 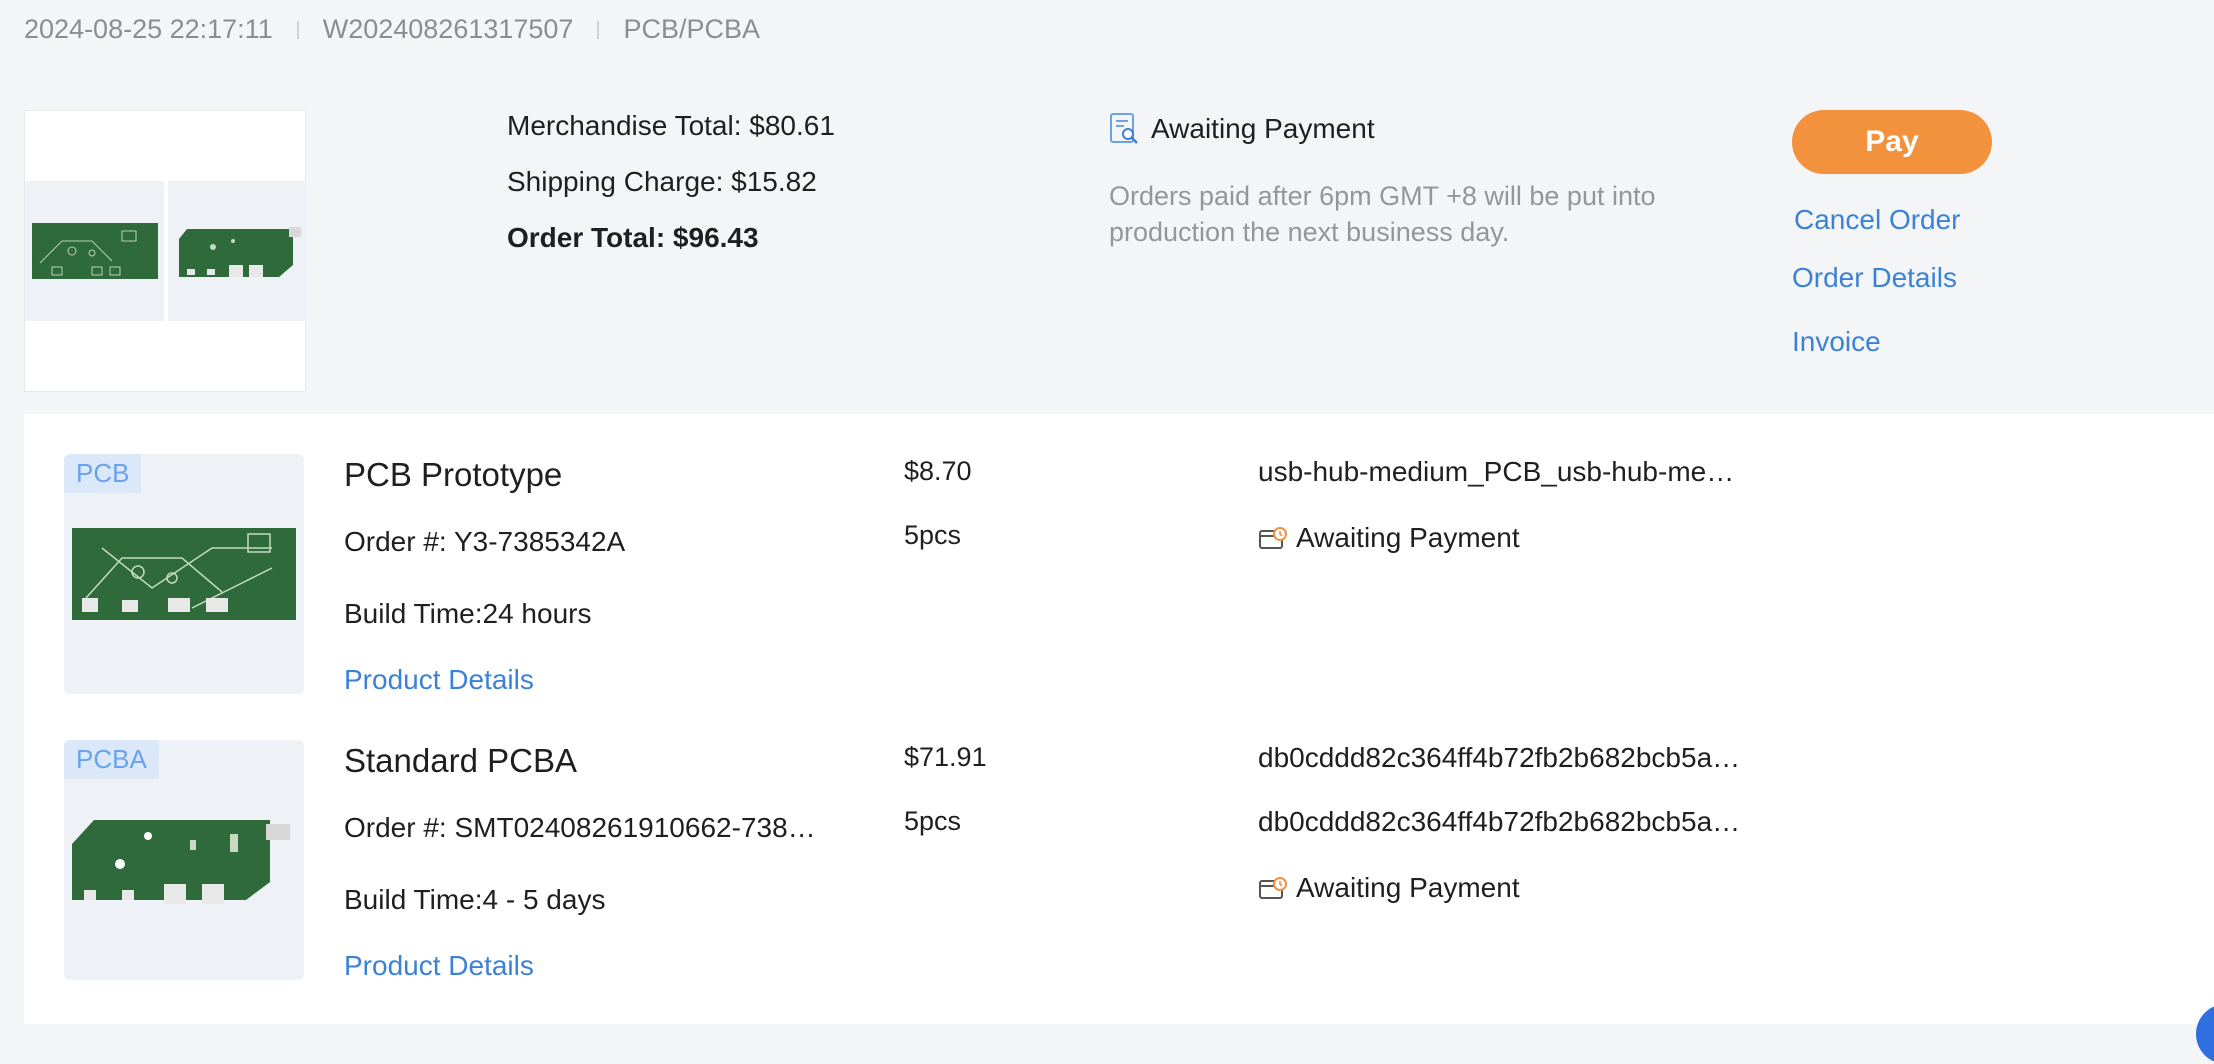 I want to click on thumbnail-pcba, so click(x=237, y=251).